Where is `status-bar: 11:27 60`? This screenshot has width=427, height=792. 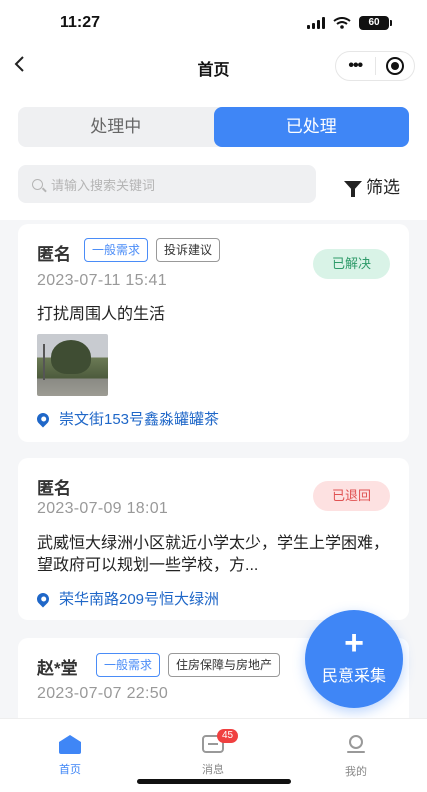 status-bar: 11:27 60 is located at coordinates (213, 22).